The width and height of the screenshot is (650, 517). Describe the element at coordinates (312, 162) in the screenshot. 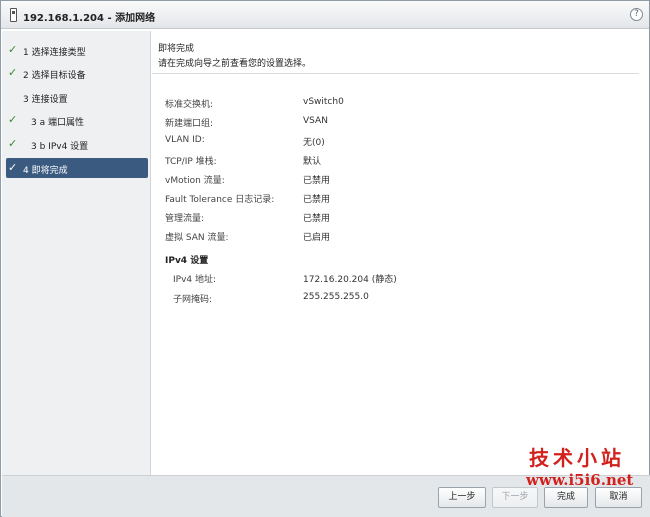

I see `setting-value: 默认` at that location.